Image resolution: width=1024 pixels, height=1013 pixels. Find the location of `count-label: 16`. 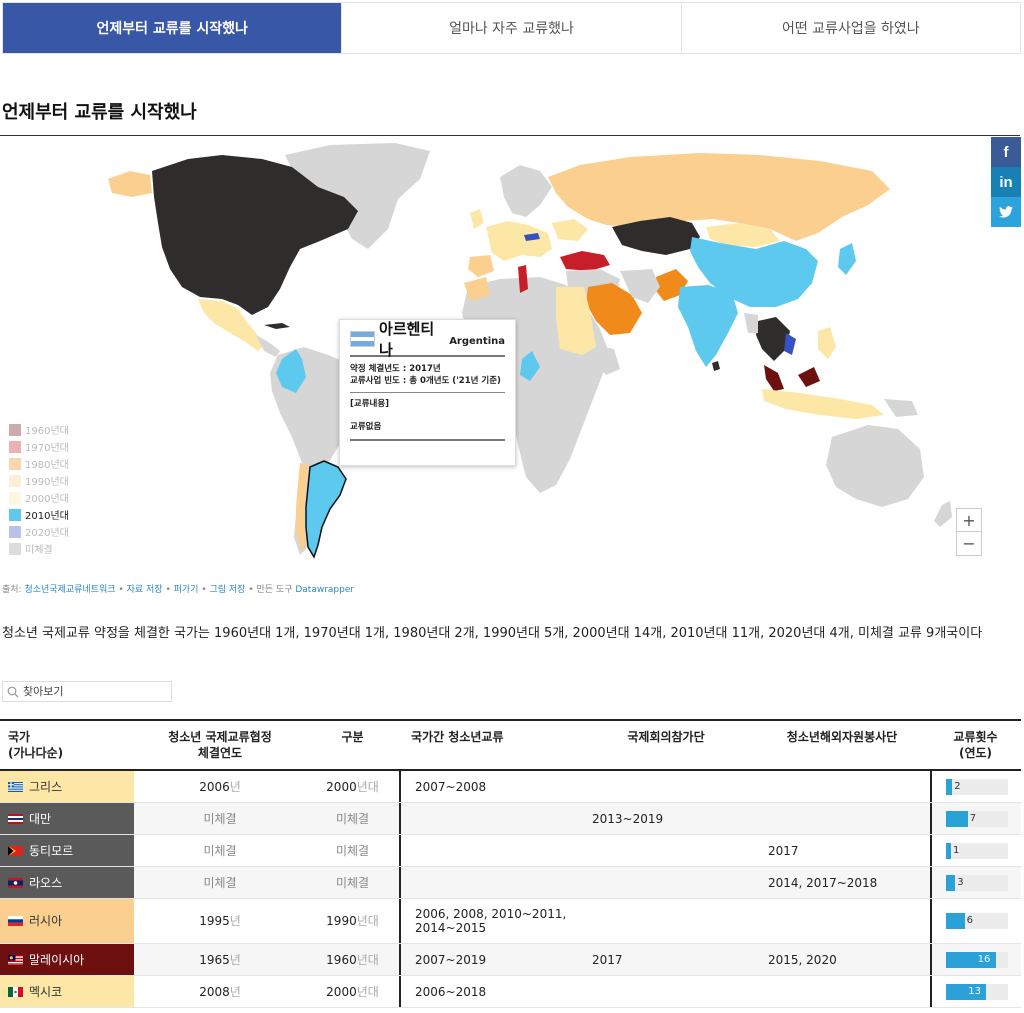

count-label: 16 is located at coordinates (984, 959).